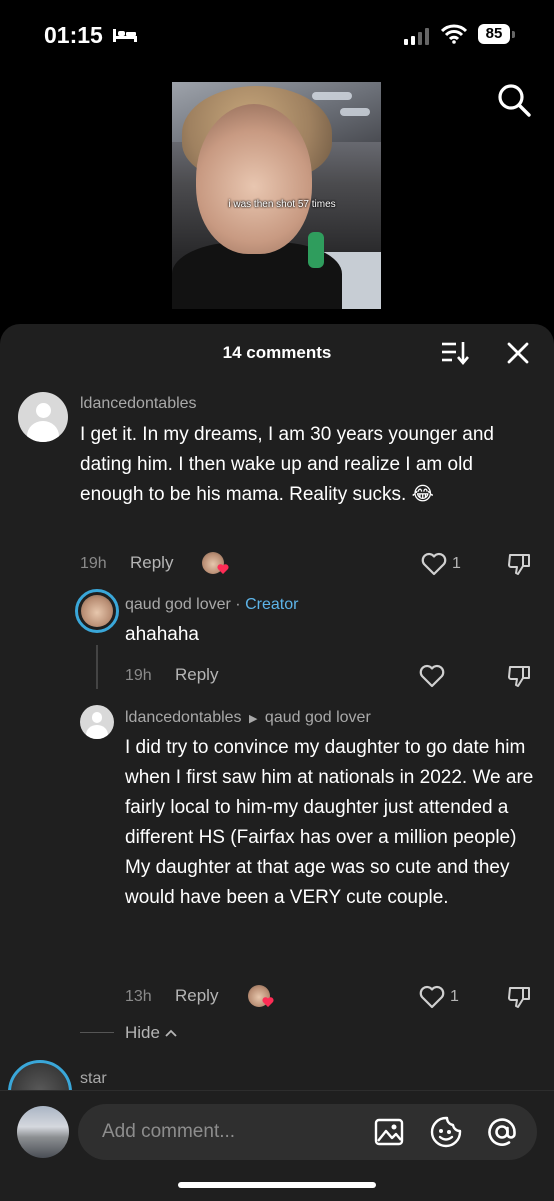 This screenshot has width=554, height=1201. I want to click on video-face, so click(254, 179).